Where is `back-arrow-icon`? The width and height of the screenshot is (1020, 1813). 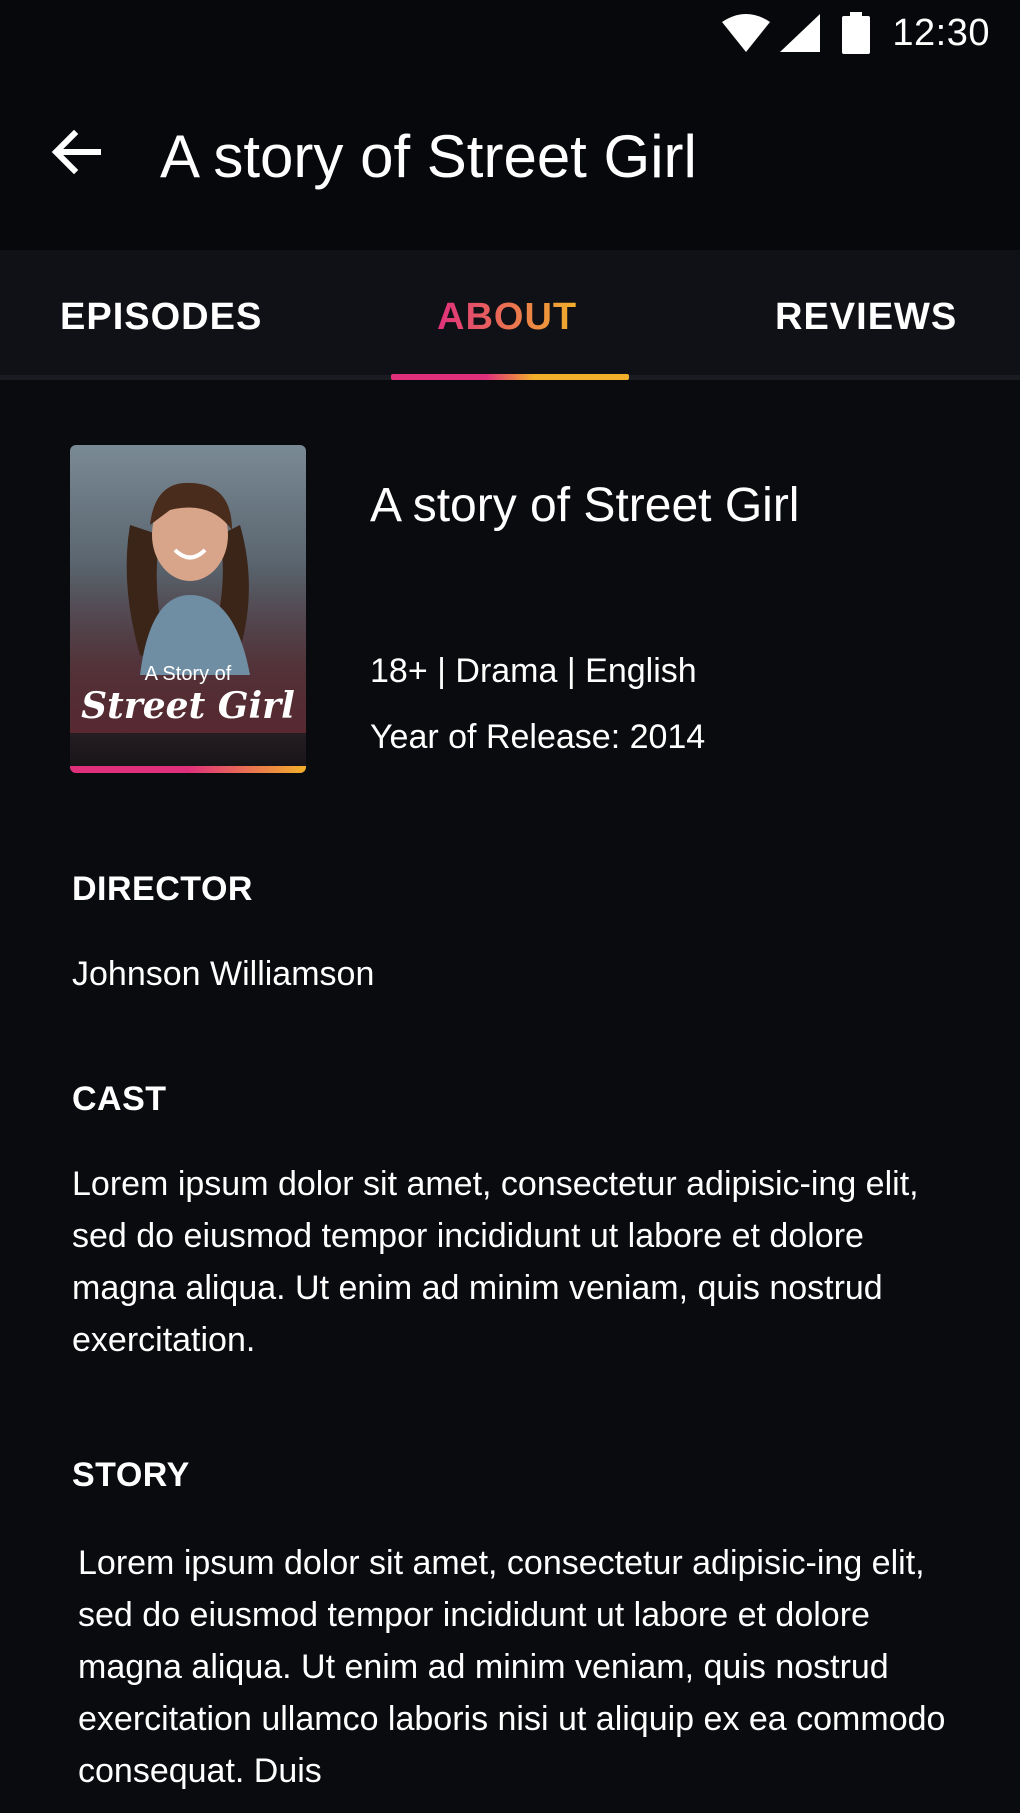 back-arrow-icon is located at coordinates (76, 152).